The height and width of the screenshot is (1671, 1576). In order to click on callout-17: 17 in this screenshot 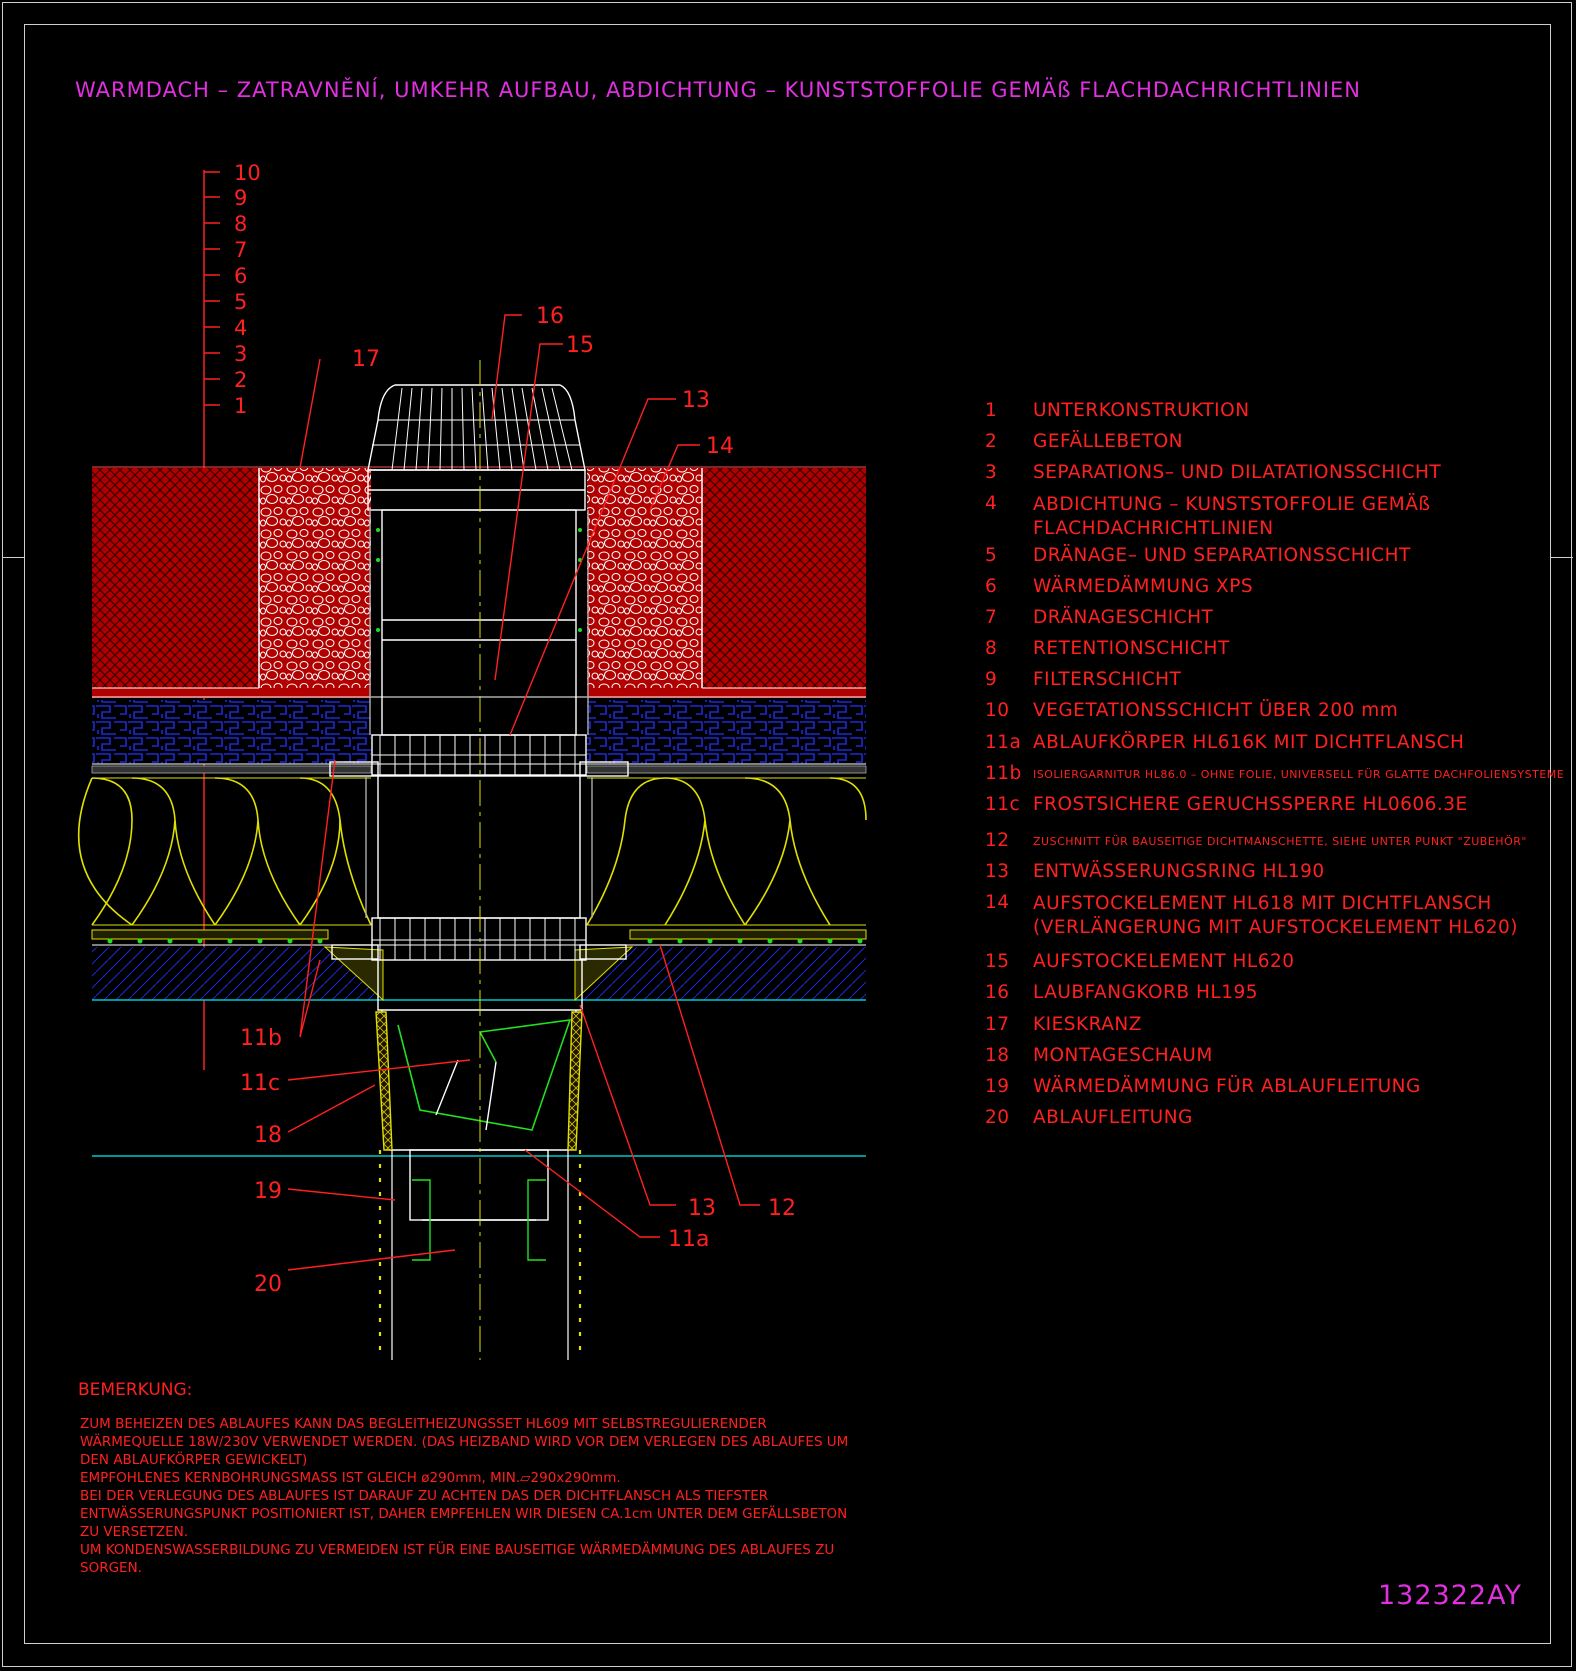, I will do `click(366, 359)`.